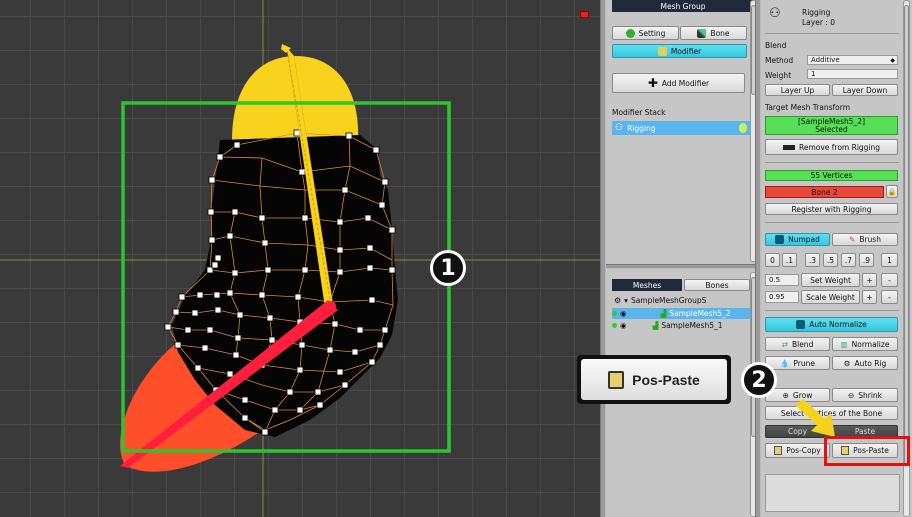  Describe the element at coordinates (784, 344) in the screenshot. I see `blend-icon: ⇄` at that location.